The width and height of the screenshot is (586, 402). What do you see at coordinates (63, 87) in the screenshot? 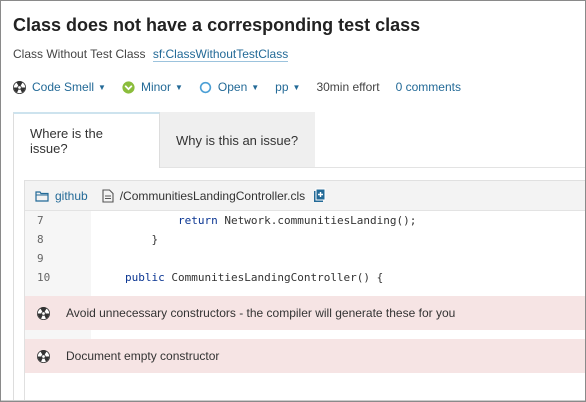
I see `type-label: Code Smell` at bounding box center [63, 87].